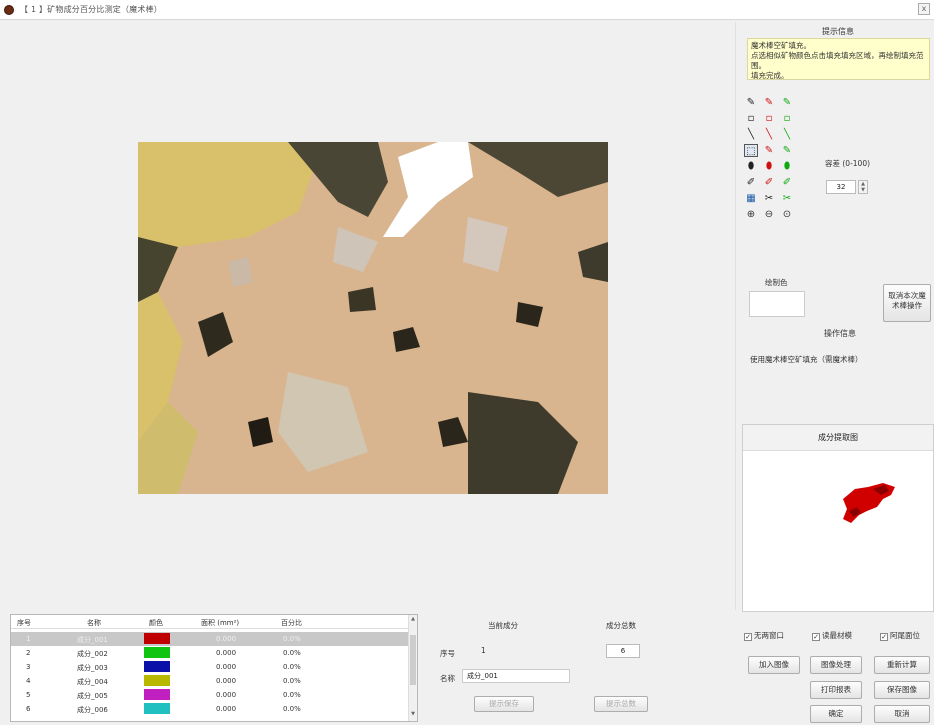  What do you see at coordinates (787, 166) in the screenshot?
I see `lasso-tool-green-icon: ⬮` at bounding box center [787, 166].